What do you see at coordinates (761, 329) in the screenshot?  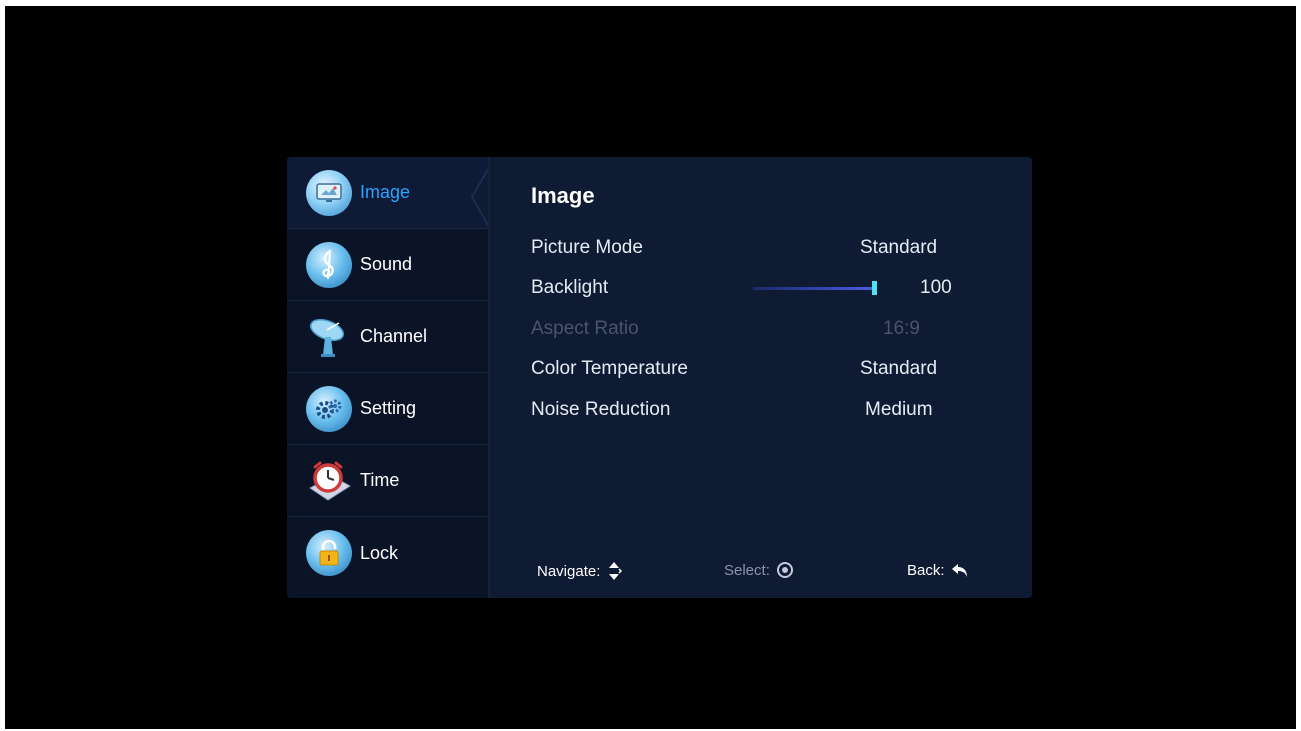 I see `setting-row-aspect-ratio: Aspect Ratio 16:9` at bounding box center [761, 329].